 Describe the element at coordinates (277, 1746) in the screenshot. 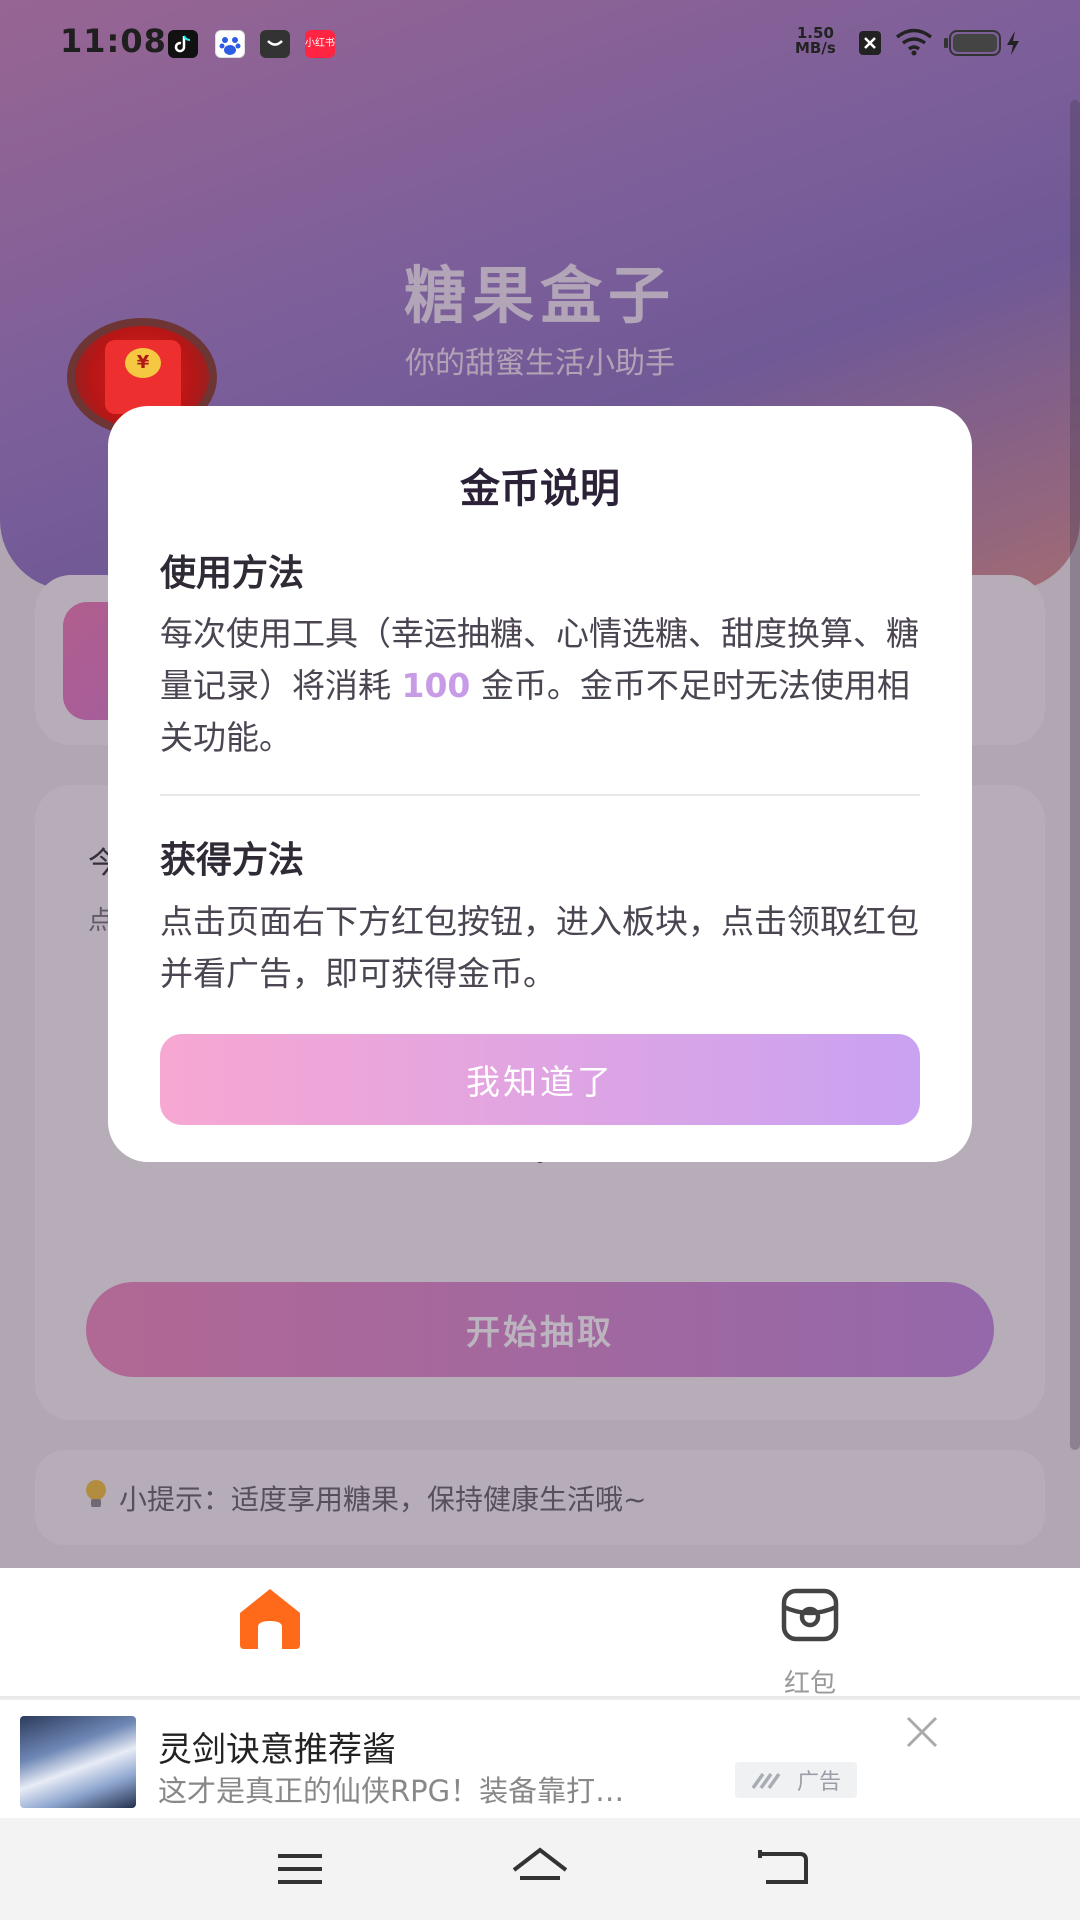

I see `ad-title: 灵剑诀意推荐酱` at that location.